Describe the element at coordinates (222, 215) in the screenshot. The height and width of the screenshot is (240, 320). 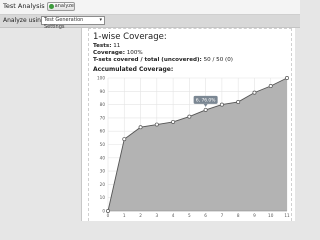
I see `x-tick-label: 7` at that location.